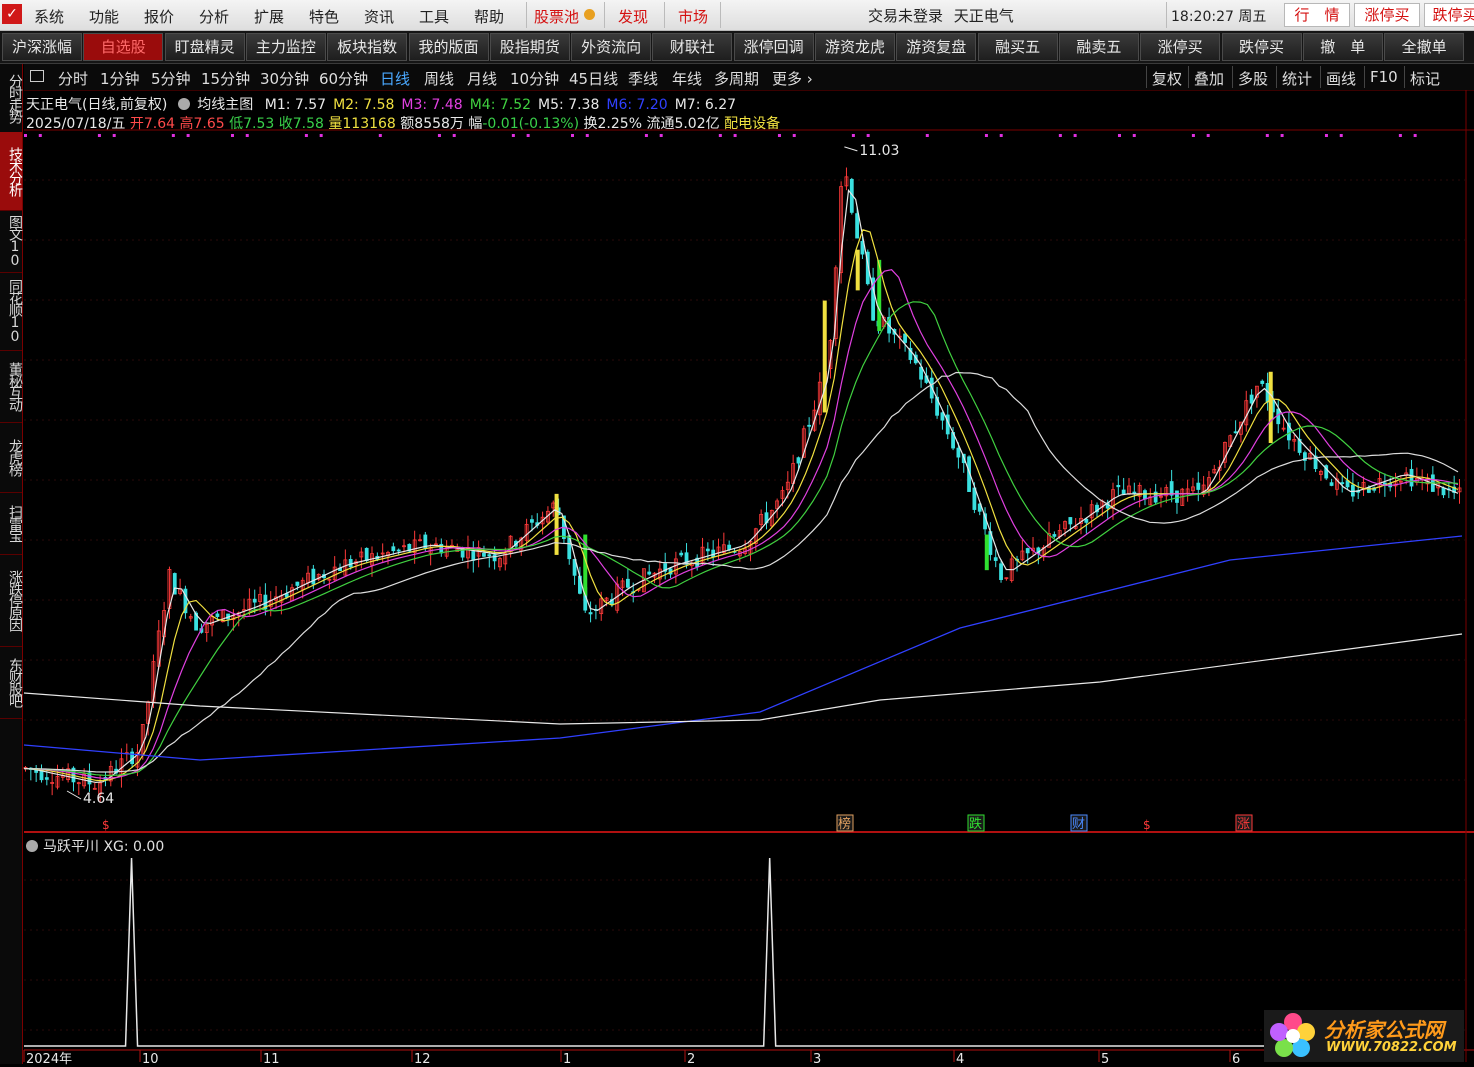 Image resolution: width=1474 pixels, height=1067 pixels. What do you see at coordinates (489, 16) in the screenshot?
I see `menu-help: 帮助` at bounding box center [489, 16].